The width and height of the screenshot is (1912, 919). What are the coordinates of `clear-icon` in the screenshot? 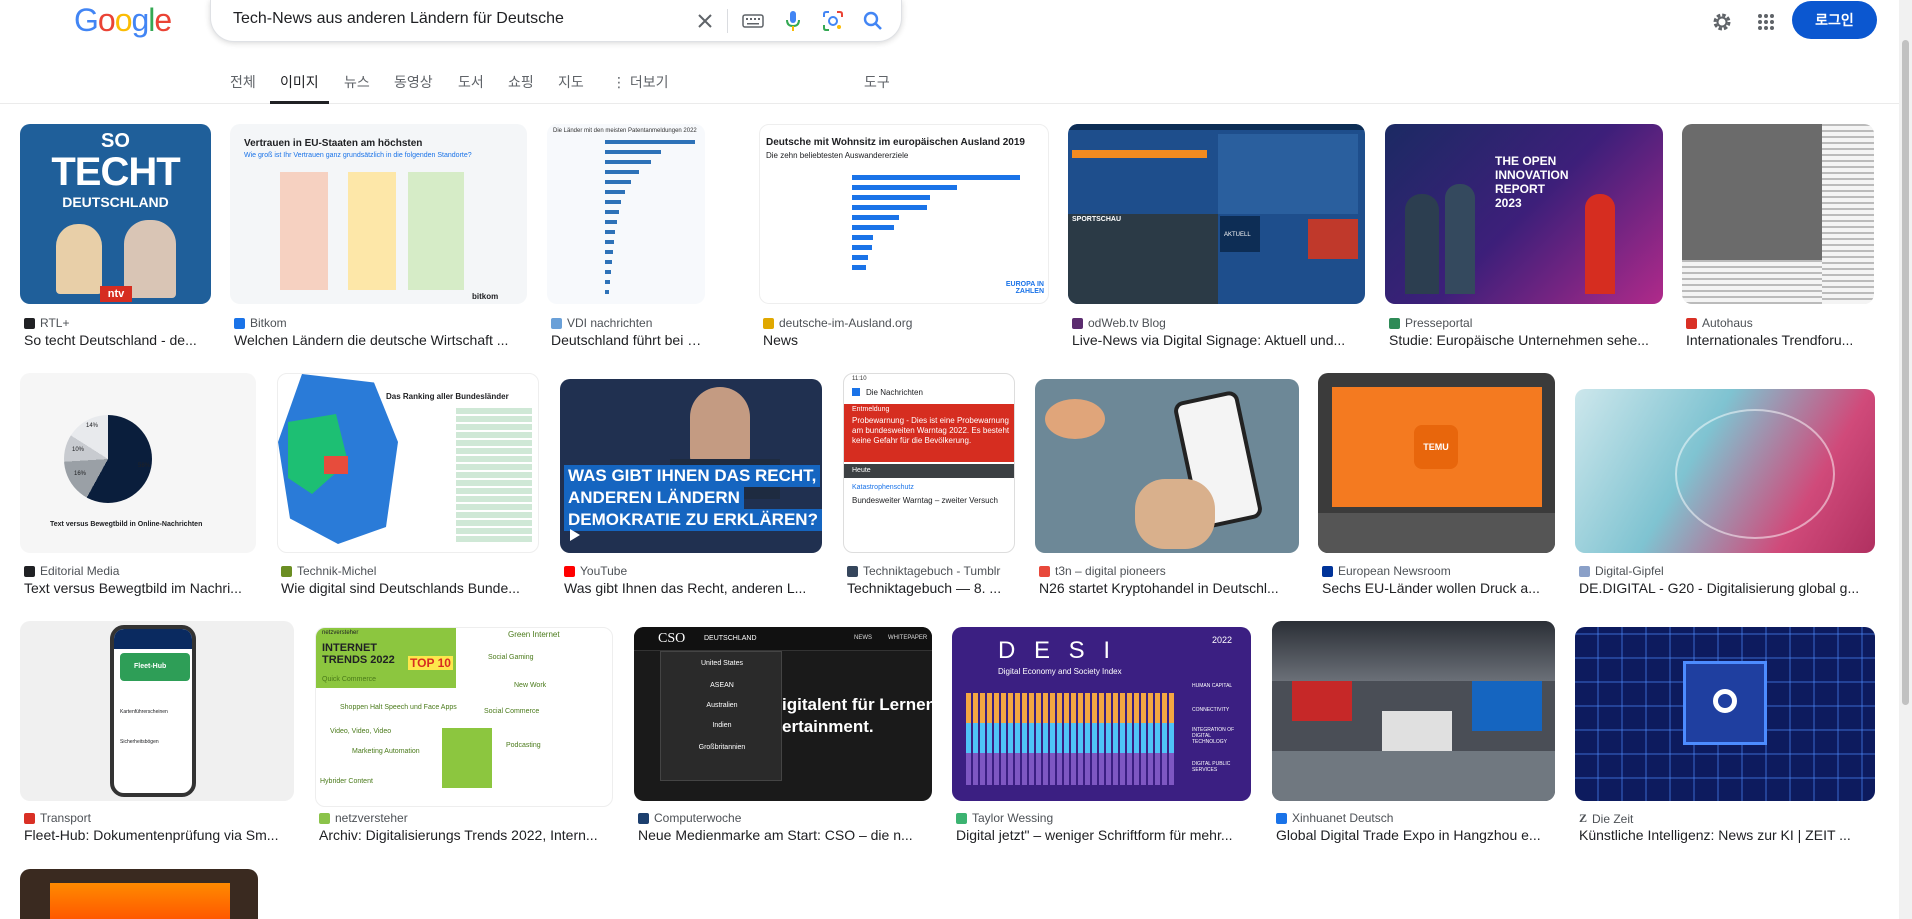 It's located at (705, 21).